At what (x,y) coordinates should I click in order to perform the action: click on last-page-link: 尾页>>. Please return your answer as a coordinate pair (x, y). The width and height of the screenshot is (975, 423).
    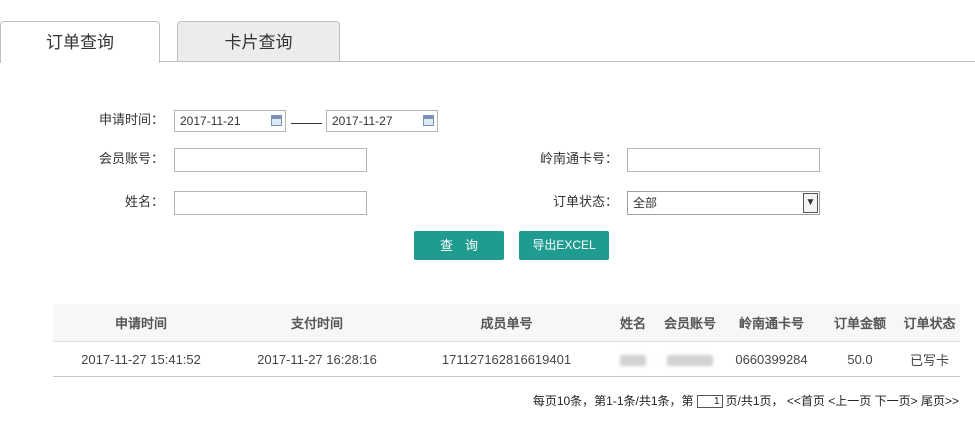
    Looking at the image, I should click on (940, 401).